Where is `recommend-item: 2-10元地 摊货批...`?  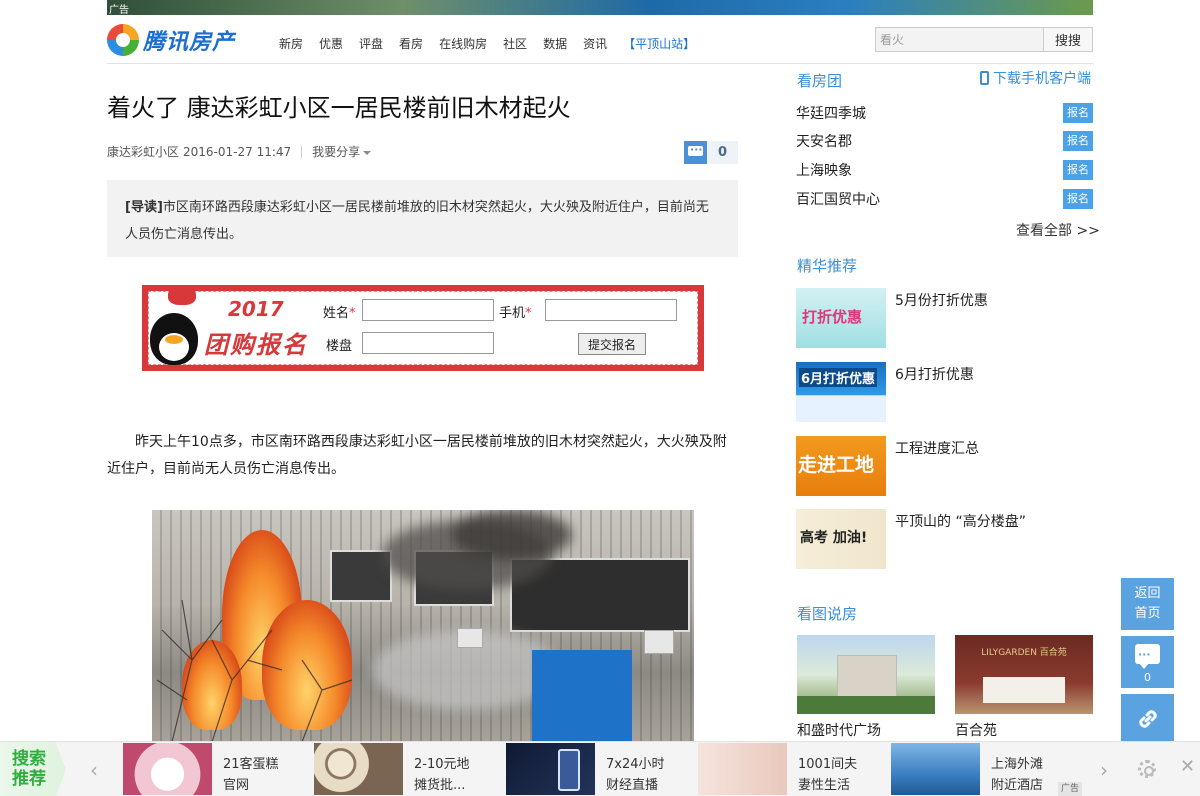 recommend-item: 2-10元地 摊货批... is located at coordinates (409, 769).